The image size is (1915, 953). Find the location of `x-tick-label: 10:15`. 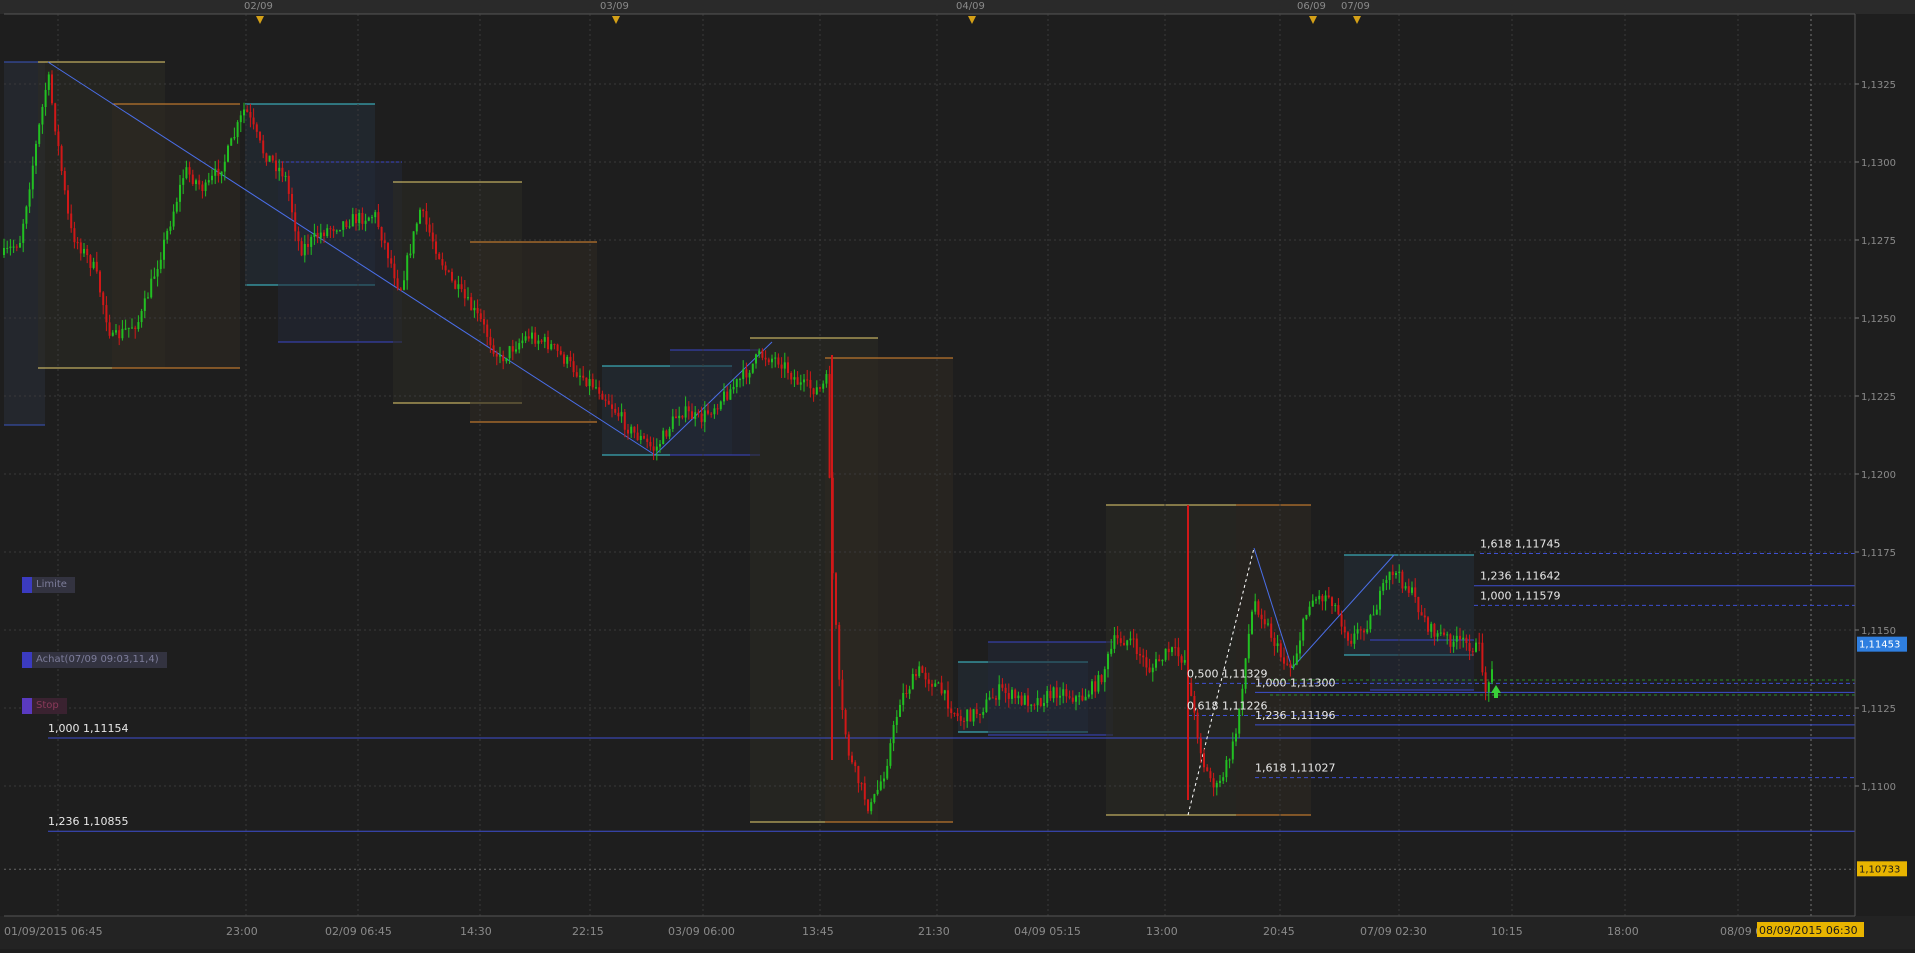

x-tick-label: 10:15 is located at coordinates (1507, 931).